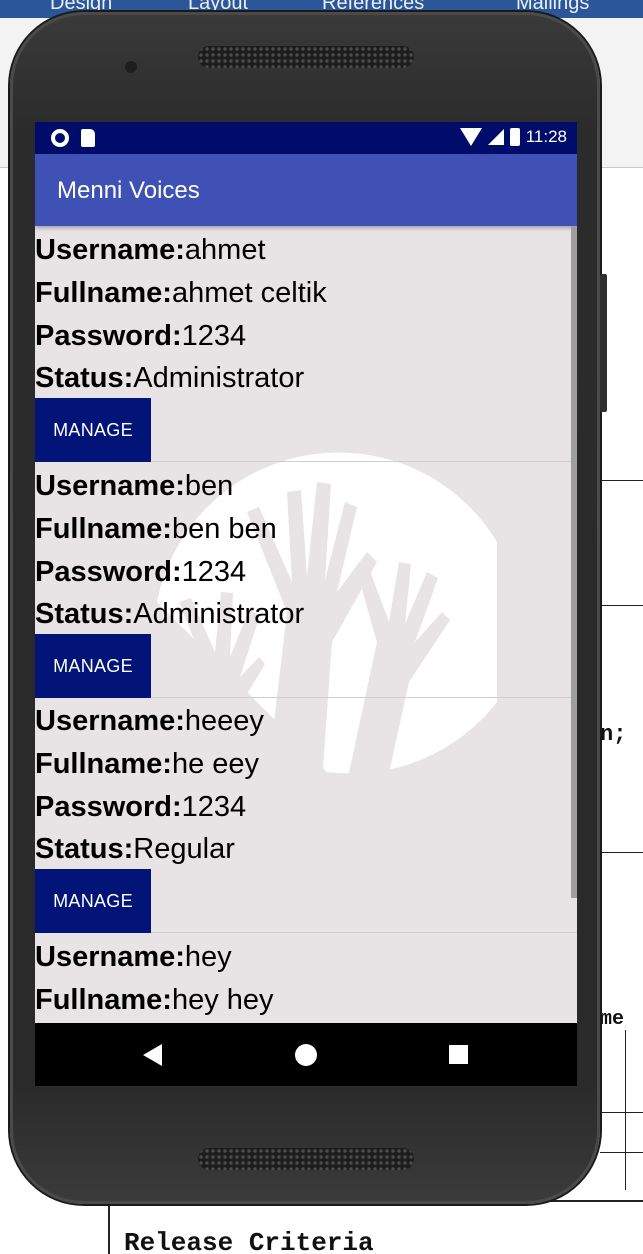 The width and height of the screenshot is (643, 1254). Describe the element at coordinates (209, 486) in the screenshot. I see `username-value: ben` at that location.